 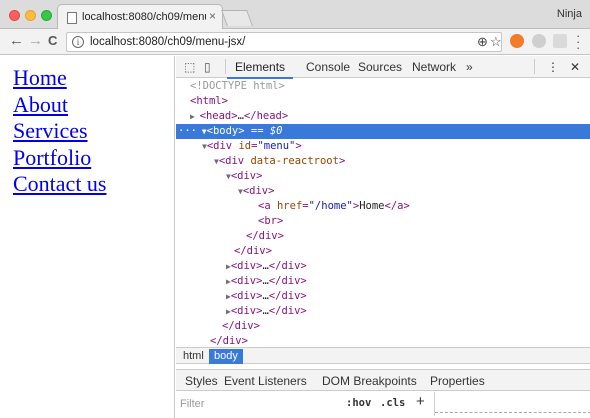 What do you see at coordinates (72, 18) in the screenshot?
I see `page-icon` at bounding box center [72, 18].